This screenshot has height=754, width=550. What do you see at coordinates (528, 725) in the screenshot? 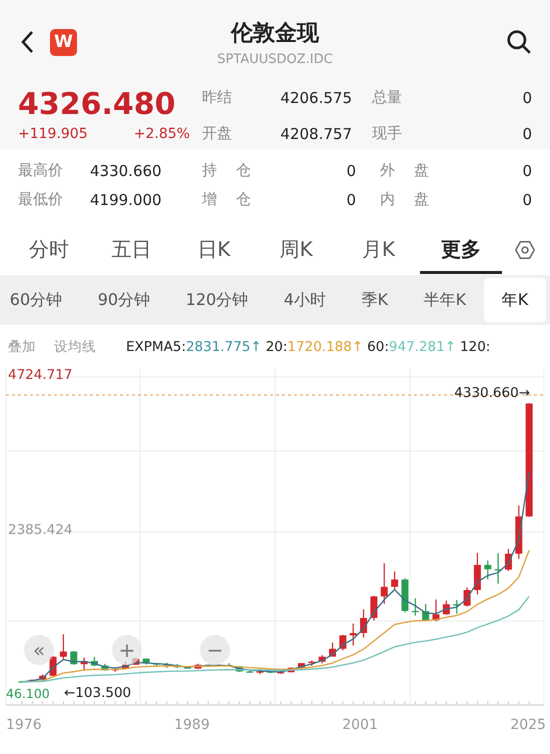
I see `axis-label: 2025` at bounding box center [528, 725].